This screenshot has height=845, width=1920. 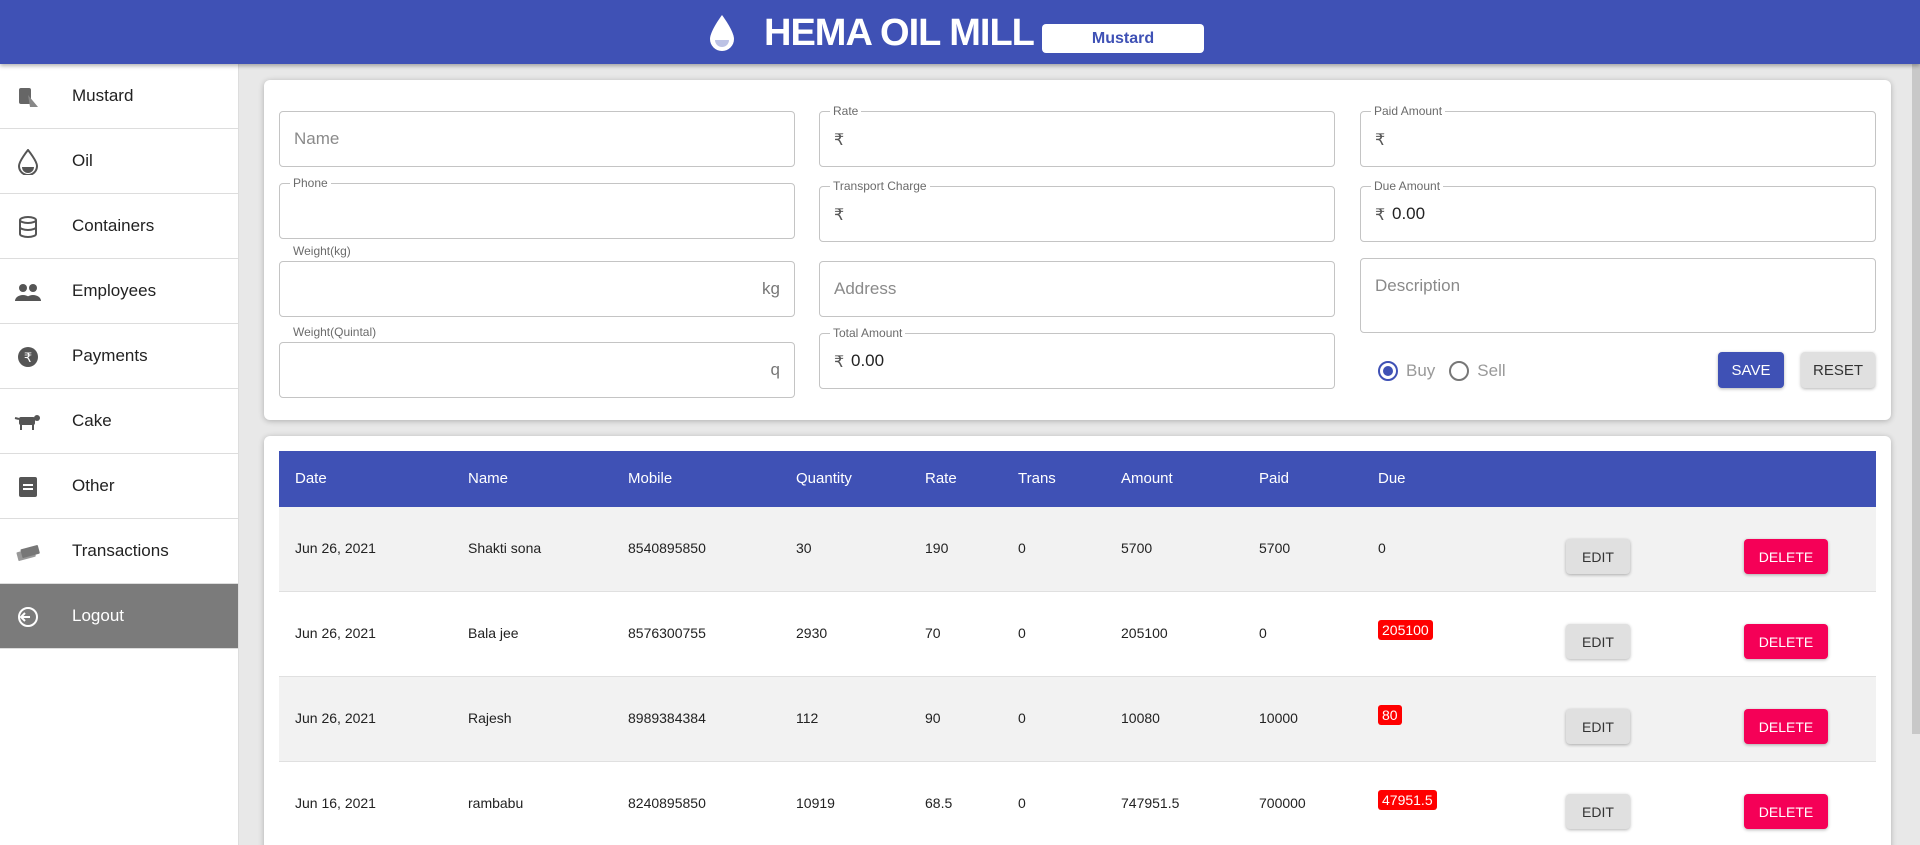 I want to click on weight-kg-label: Weight(kg), so click(x=322, y=251).